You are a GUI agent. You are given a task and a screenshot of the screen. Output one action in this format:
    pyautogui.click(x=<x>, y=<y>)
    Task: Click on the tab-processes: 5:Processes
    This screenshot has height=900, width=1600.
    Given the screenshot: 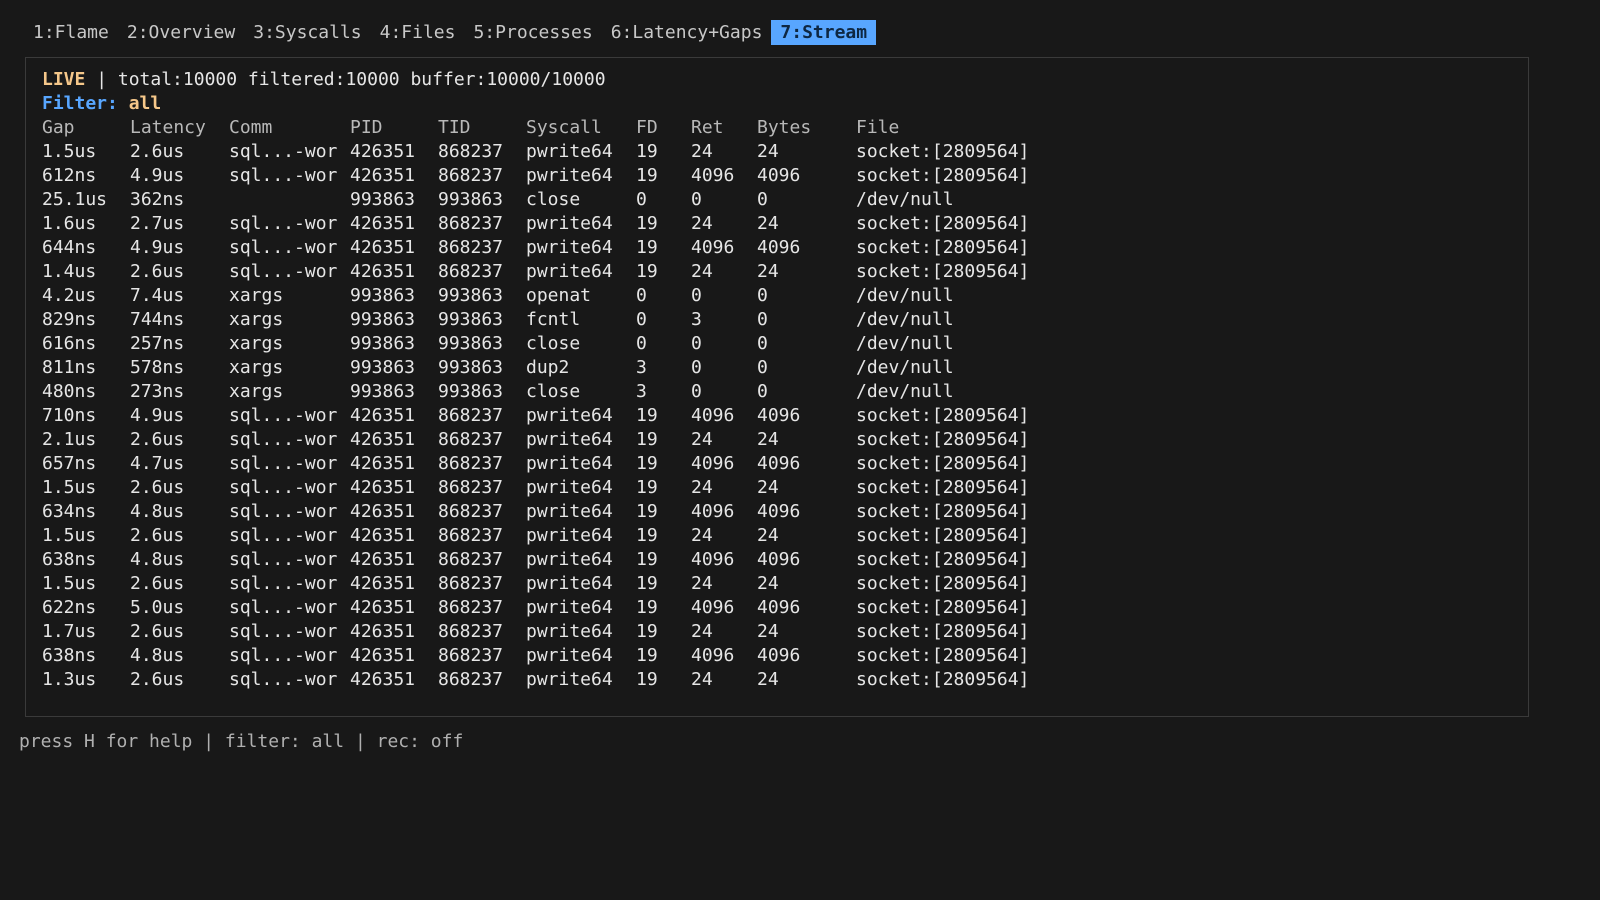 What is the action you would take?
    pyautogui.click(x=532, y=32)
    